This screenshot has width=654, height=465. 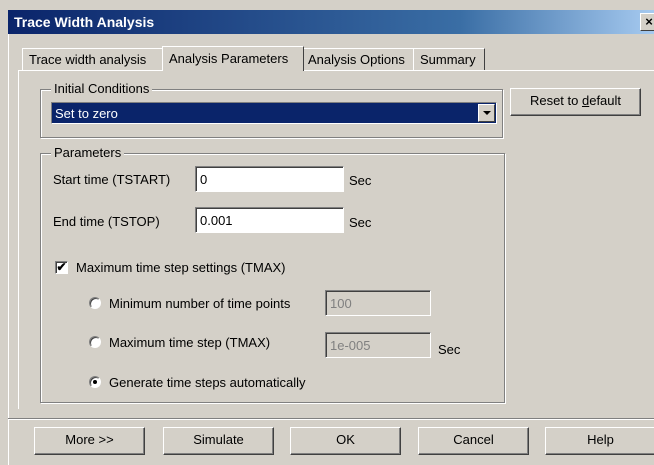 What do you see at coordinates (274, 113) in the screenshot?
I see `initial-conditions-dropdown: Set to zero` at bounding box center [274, 113].